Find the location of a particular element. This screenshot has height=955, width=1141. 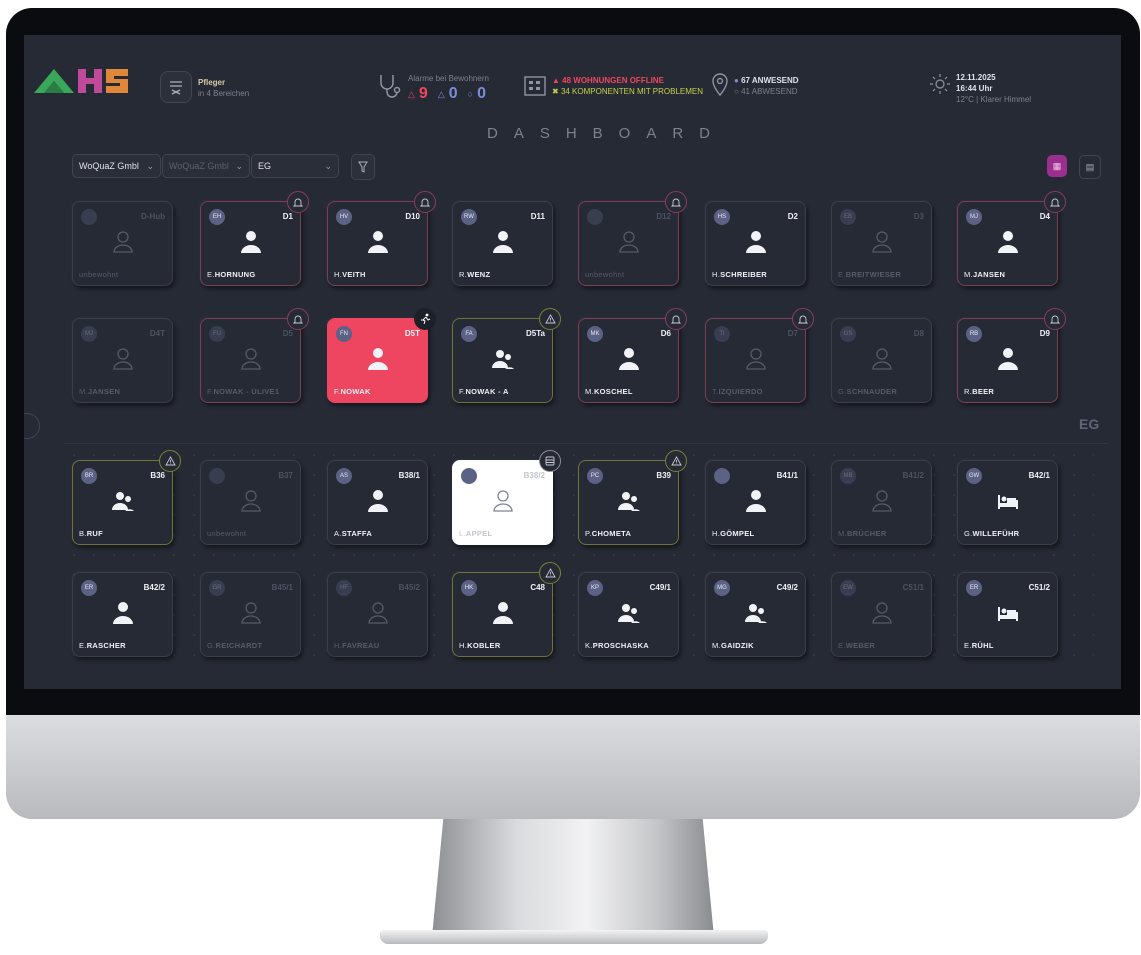

avatar: MJ is located at coordinates (974, 217).